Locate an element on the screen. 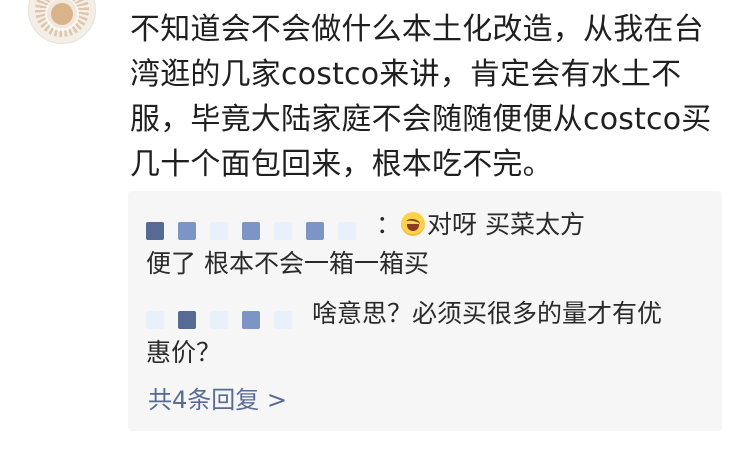 This screenshot has width=750, height=453. reply-text-line1: 对呀 买菜太方 is located at coordinates (506, 224).